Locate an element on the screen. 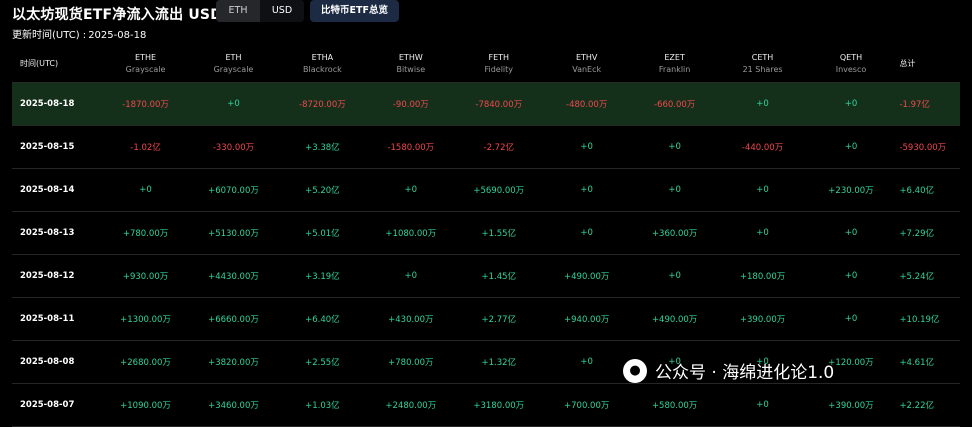 This screenshot has height=427, width=972. total-flow-cell: +6.40亿 is located at coordinates (916, 191).